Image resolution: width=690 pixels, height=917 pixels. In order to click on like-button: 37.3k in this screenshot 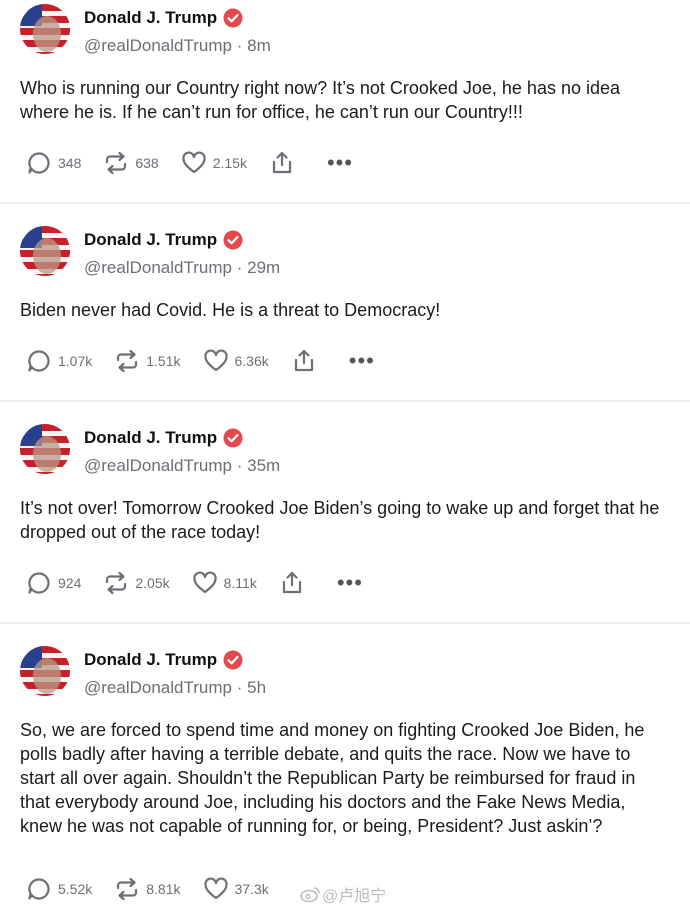, I will do `click(236, 889)`.